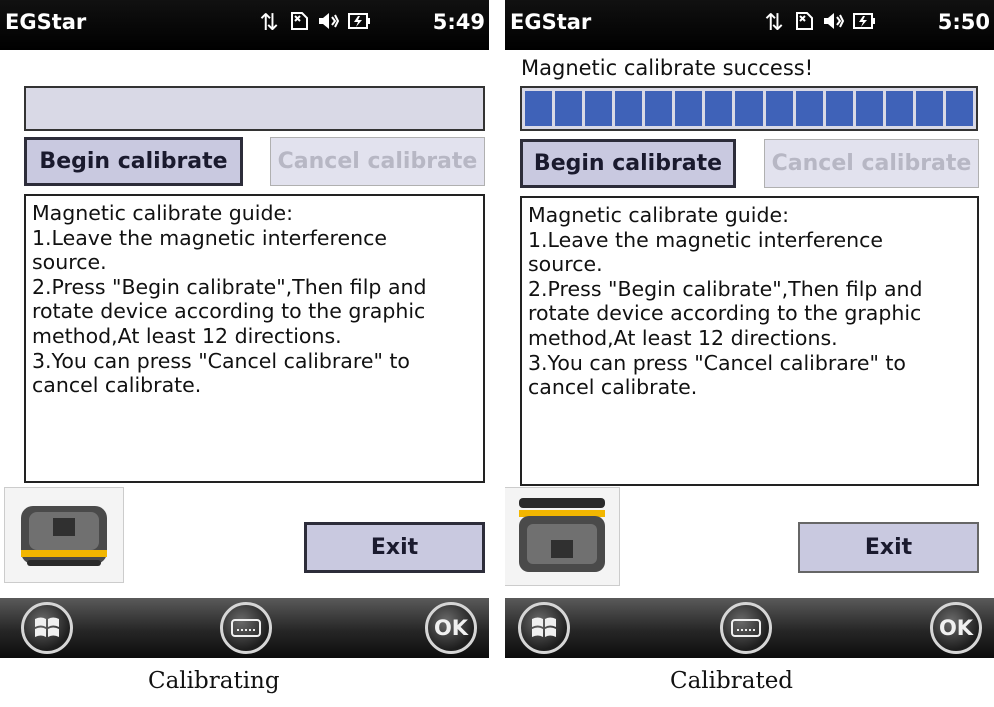 This screenshot has height=707, width=994. I want to click on title-bar: EGStar ⇅ 5:50, so click(749, 25).